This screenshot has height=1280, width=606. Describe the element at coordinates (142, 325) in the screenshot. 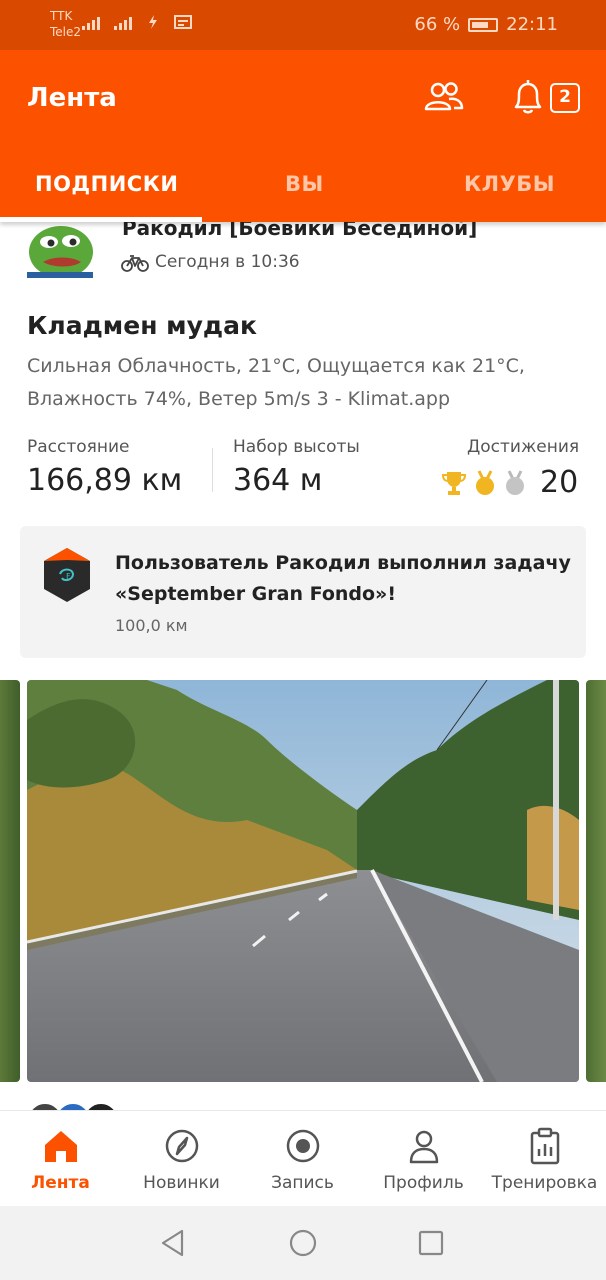

I see `activity-title: Кладмен мудак` at that location.